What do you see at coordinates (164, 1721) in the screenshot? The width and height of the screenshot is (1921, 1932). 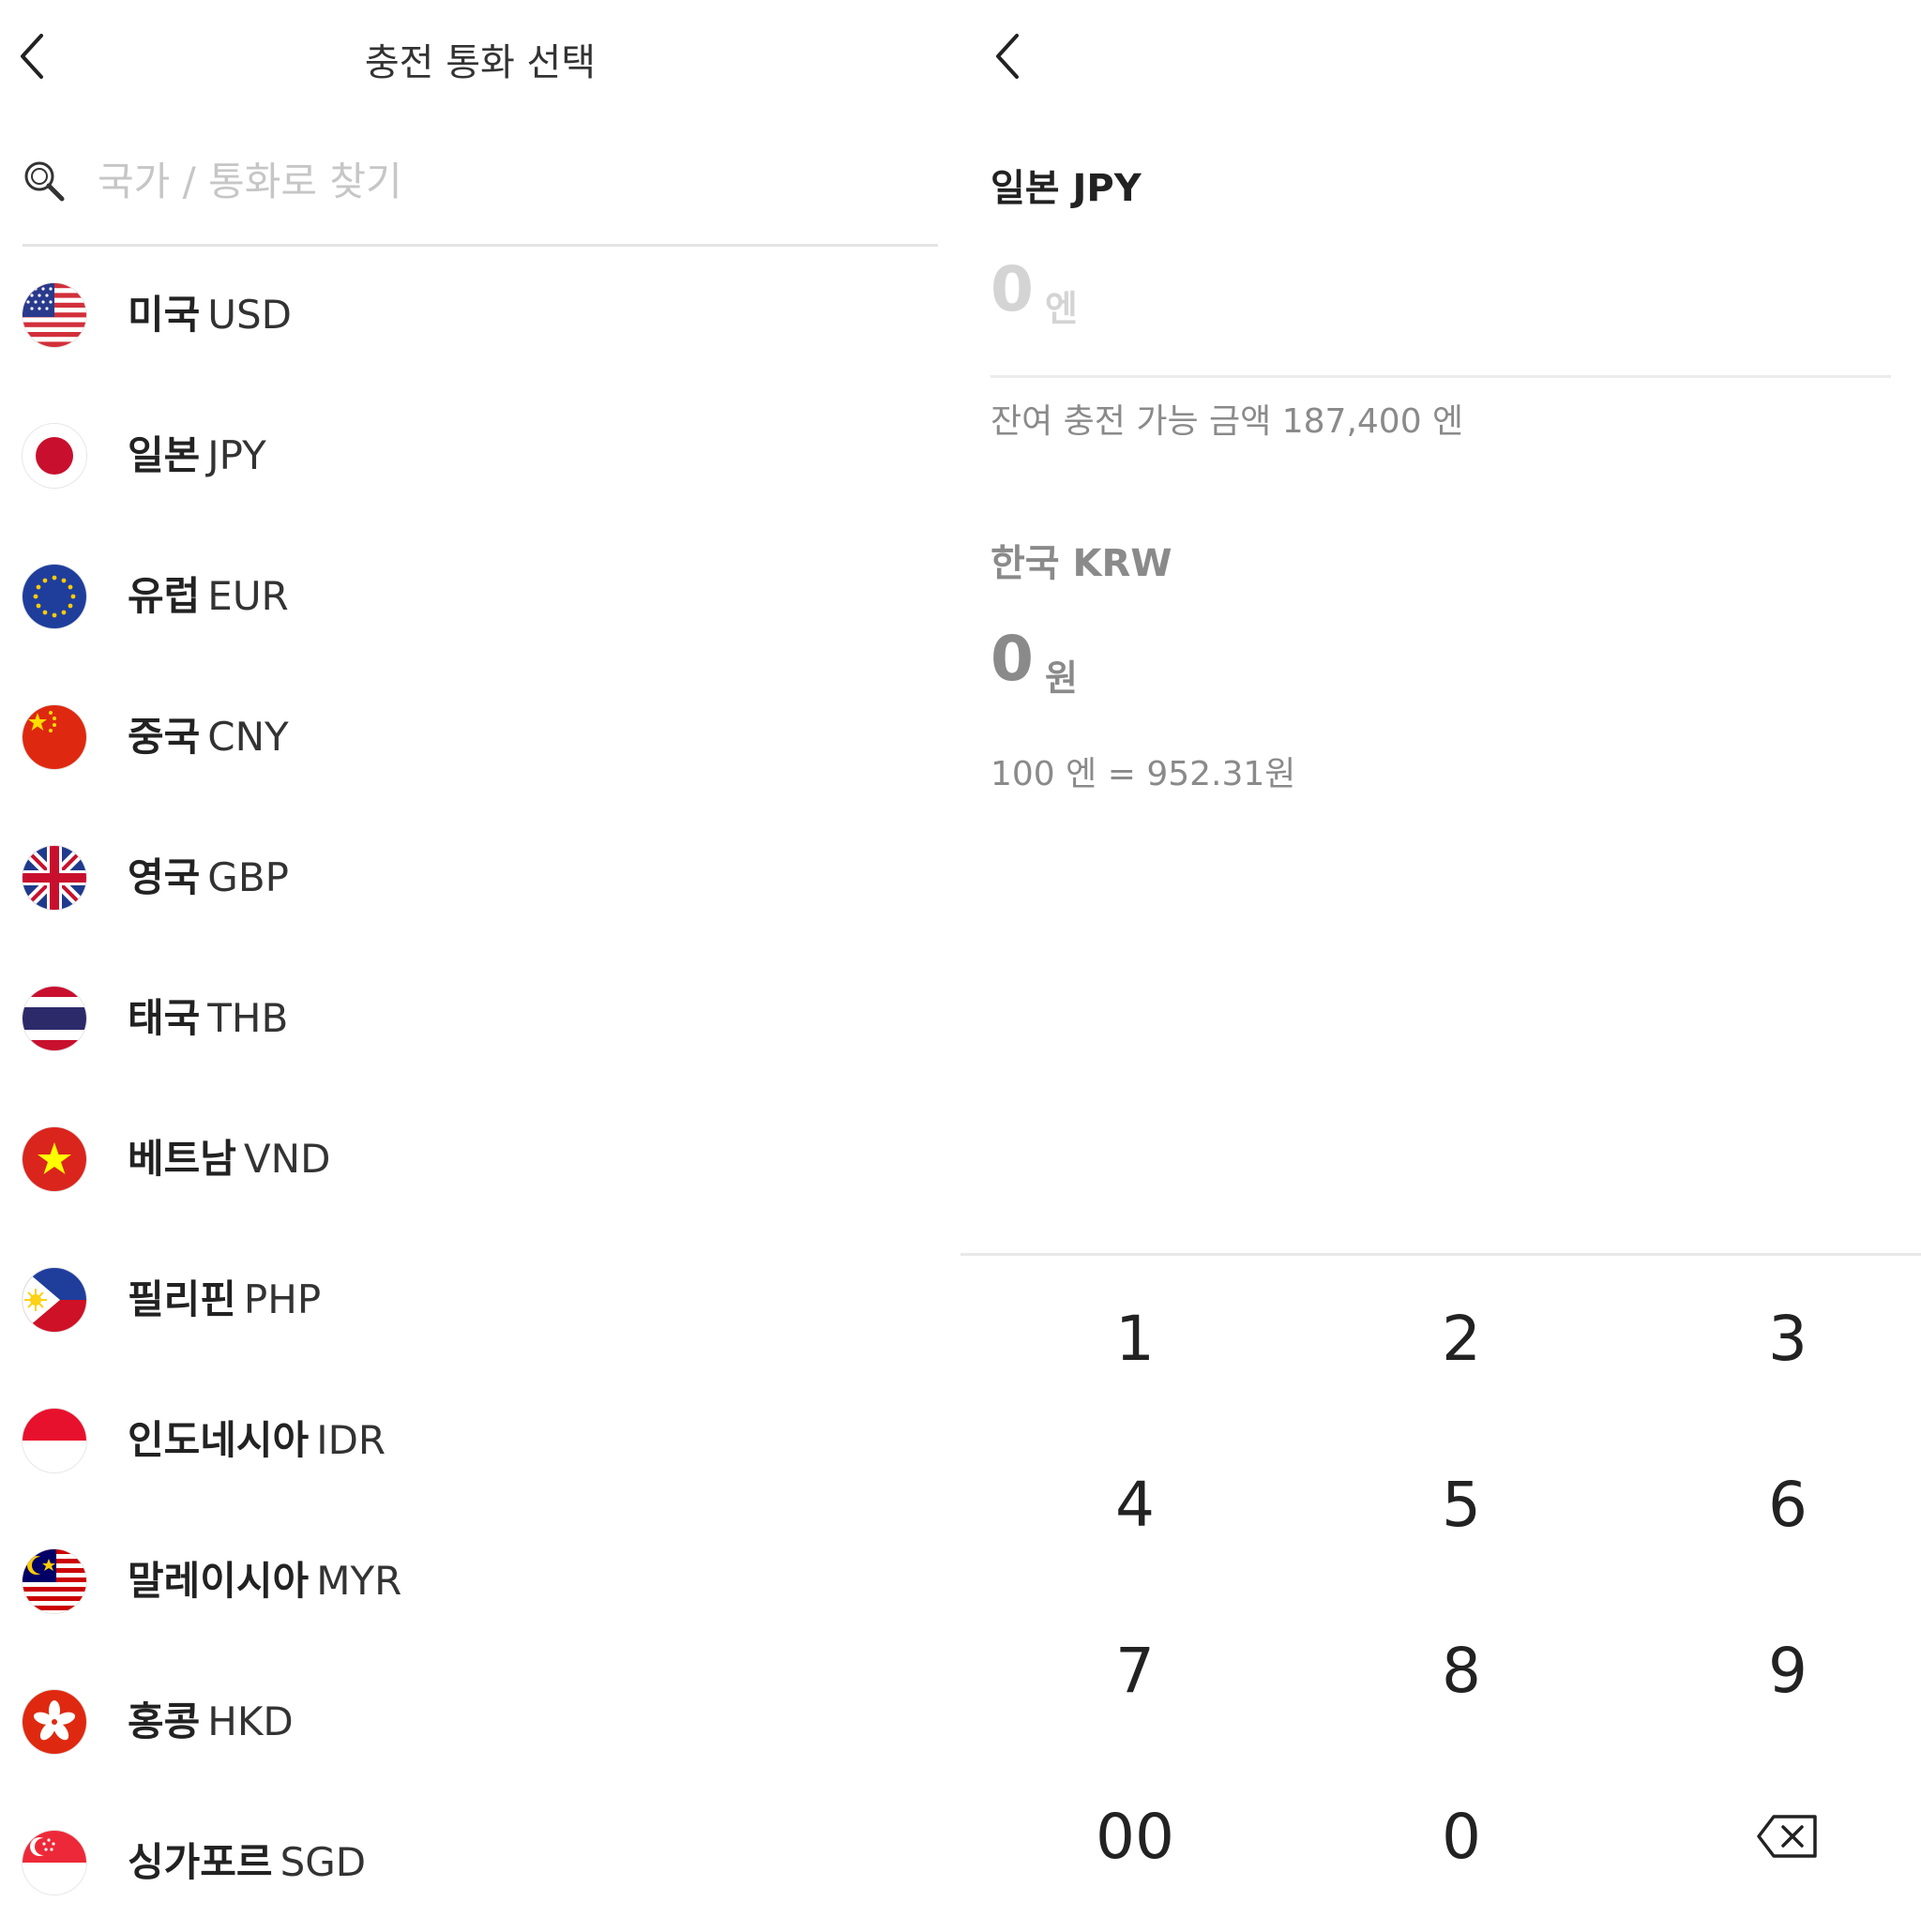 I see `currency-name: 홍콩` at bounding box center [164, 1721].